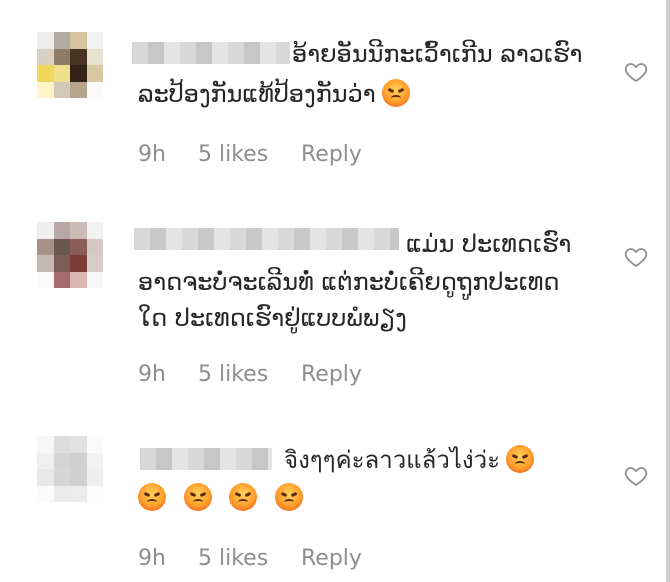  What do you see at coordinates (668, 291) in the screenshot?
I see `window-edge` at bounding box center [668, 291].